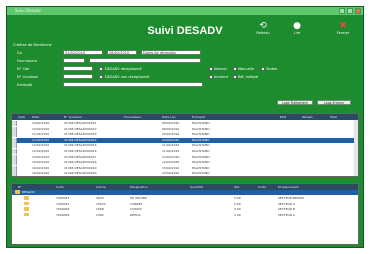  I want to click on logs-processing-button: Logs Traitement, so click(295, 102).